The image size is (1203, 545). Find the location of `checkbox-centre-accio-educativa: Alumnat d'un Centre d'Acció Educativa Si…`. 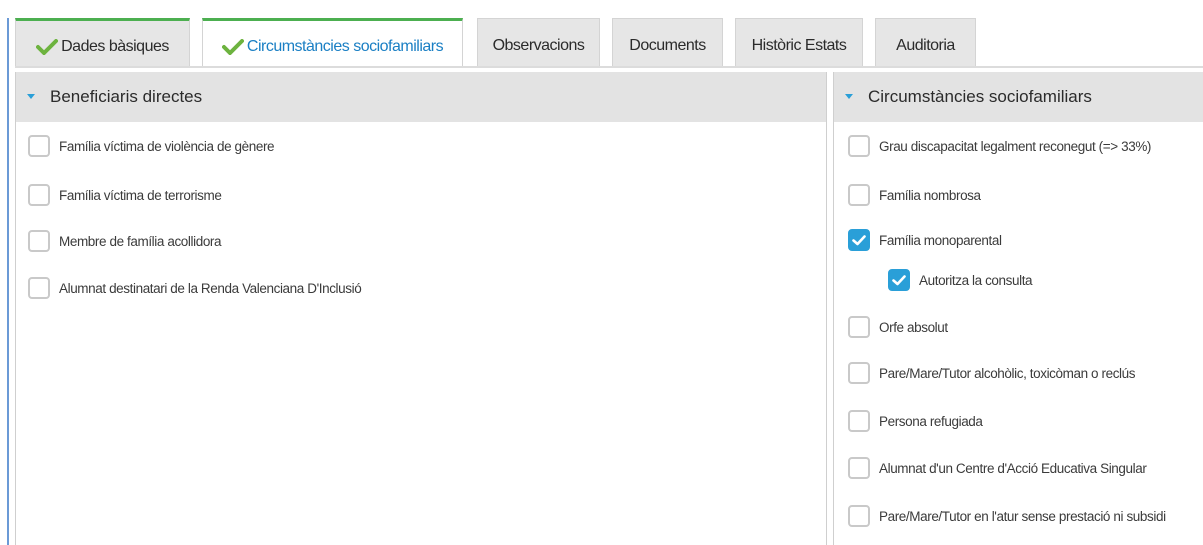

checkbox-centre-accio-educativa: Alumnat d'un Centre d'Acció Educativa Si… is located at coordinates (997, 468).